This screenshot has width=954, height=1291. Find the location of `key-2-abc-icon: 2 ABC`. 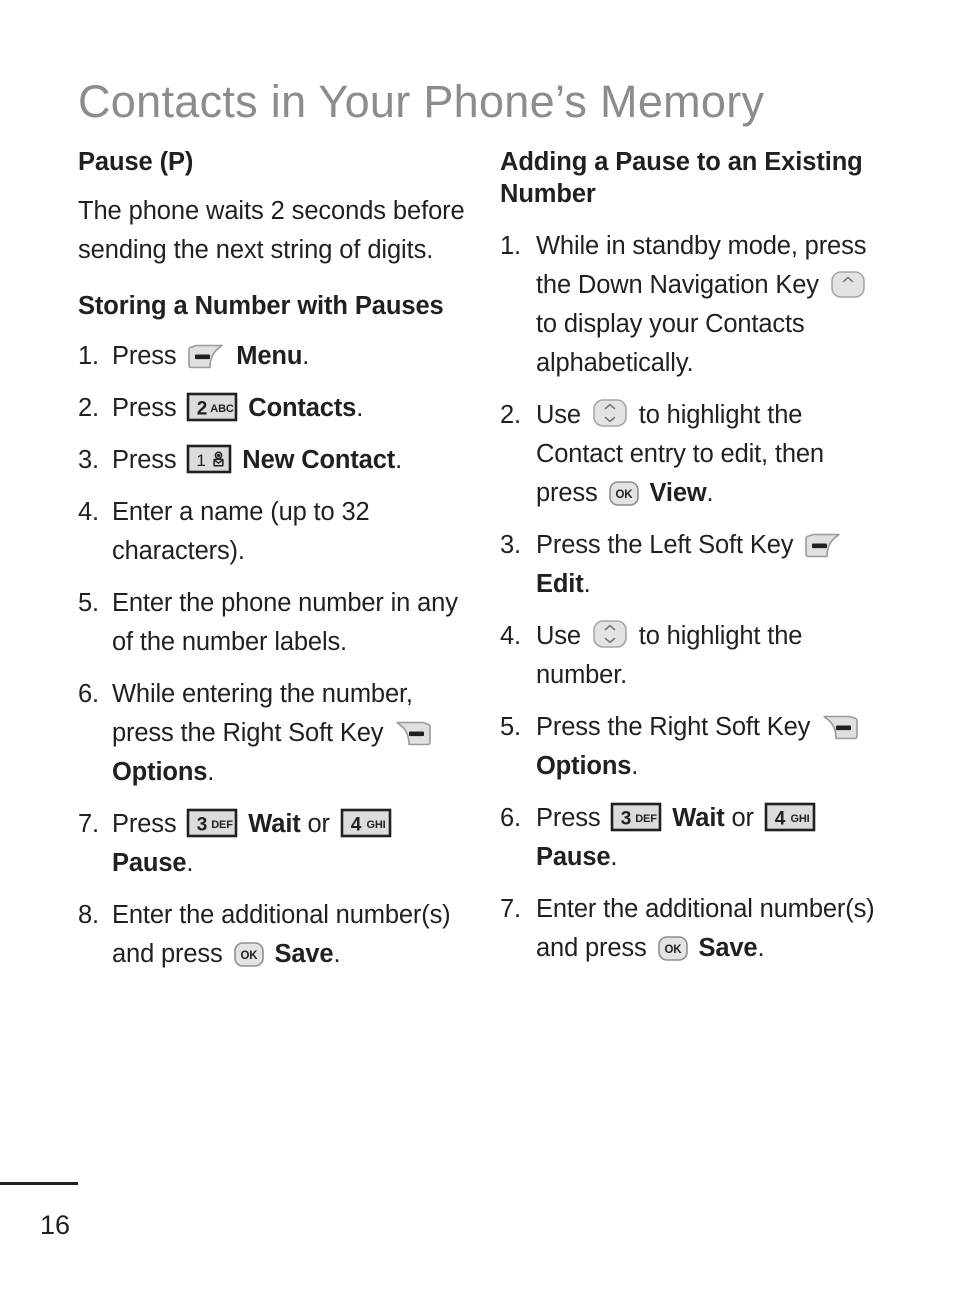

key-2-abc-icon: 2 ABC is located at coordinates (212, 407).